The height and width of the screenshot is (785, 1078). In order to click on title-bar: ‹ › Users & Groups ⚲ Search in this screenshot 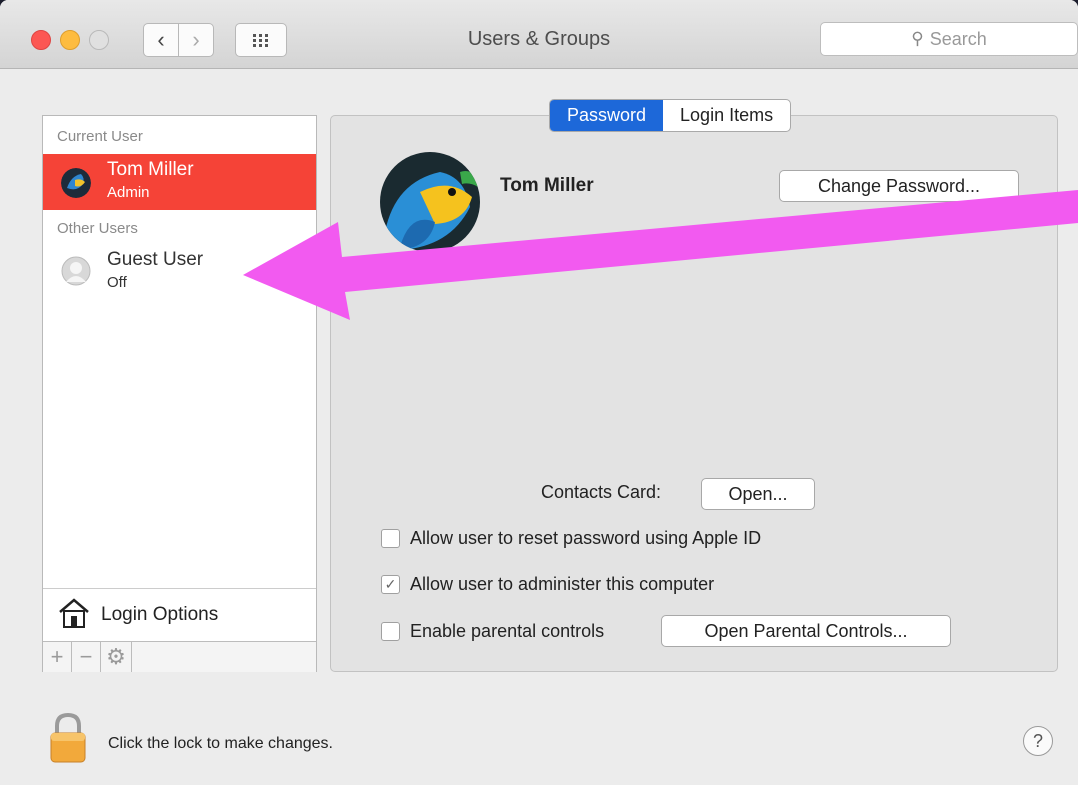, I will do `click(539, 34)`.